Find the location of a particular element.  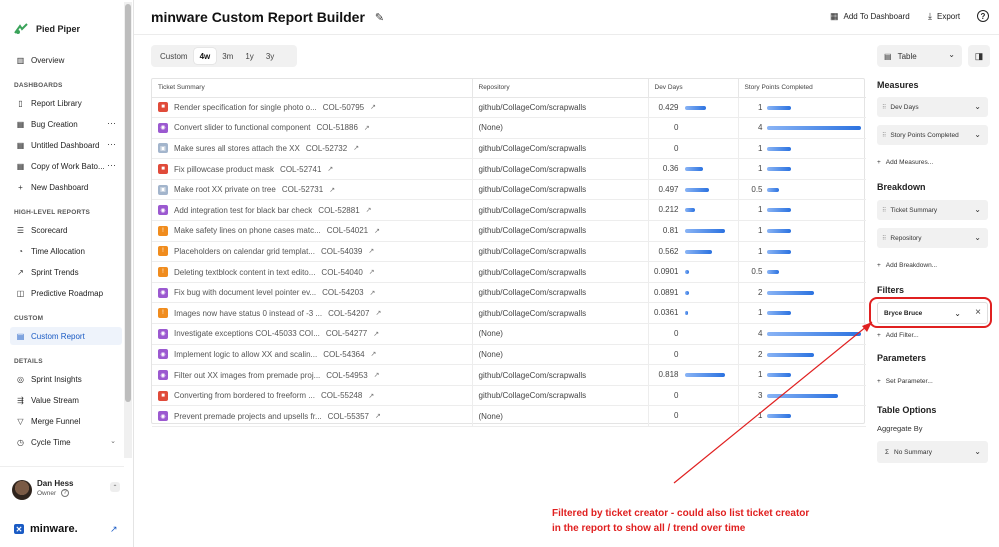

breakdown-repository: ⠿ Repository ⌄ is located at coordinates (932, 238).